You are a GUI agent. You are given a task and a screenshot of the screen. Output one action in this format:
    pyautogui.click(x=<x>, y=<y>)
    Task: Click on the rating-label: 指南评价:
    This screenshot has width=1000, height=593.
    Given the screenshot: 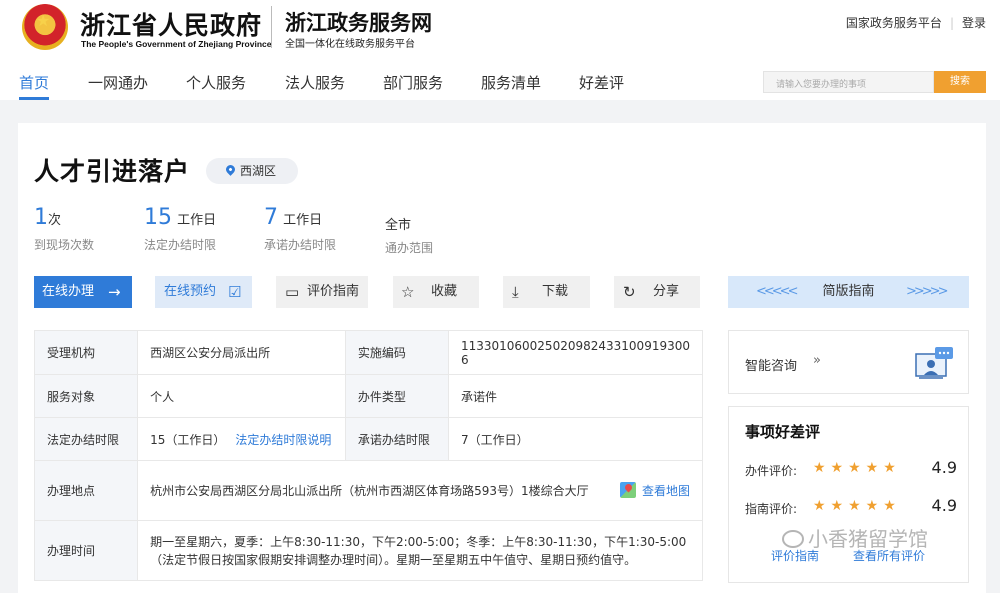 What is the action you would take?
    pyautogui.click(x=771, y=509)
    